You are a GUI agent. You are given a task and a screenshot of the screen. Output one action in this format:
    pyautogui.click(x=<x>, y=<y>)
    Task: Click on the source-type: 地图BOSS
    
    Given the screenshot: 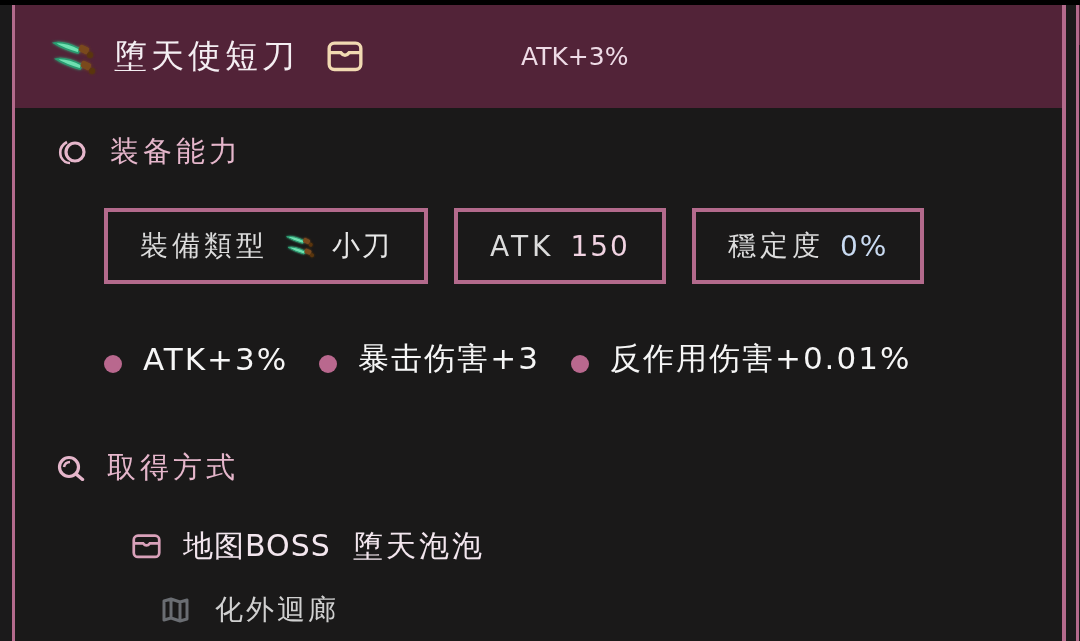 What is the action you would take?
    pyautogui.click(x=257, y=546)
    